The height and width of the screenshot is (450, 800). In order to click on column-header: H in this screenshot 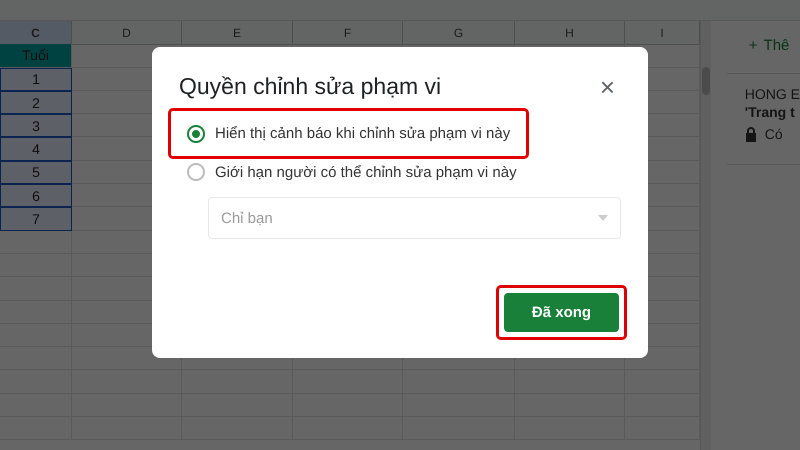, I will do `click(570, 33)`.